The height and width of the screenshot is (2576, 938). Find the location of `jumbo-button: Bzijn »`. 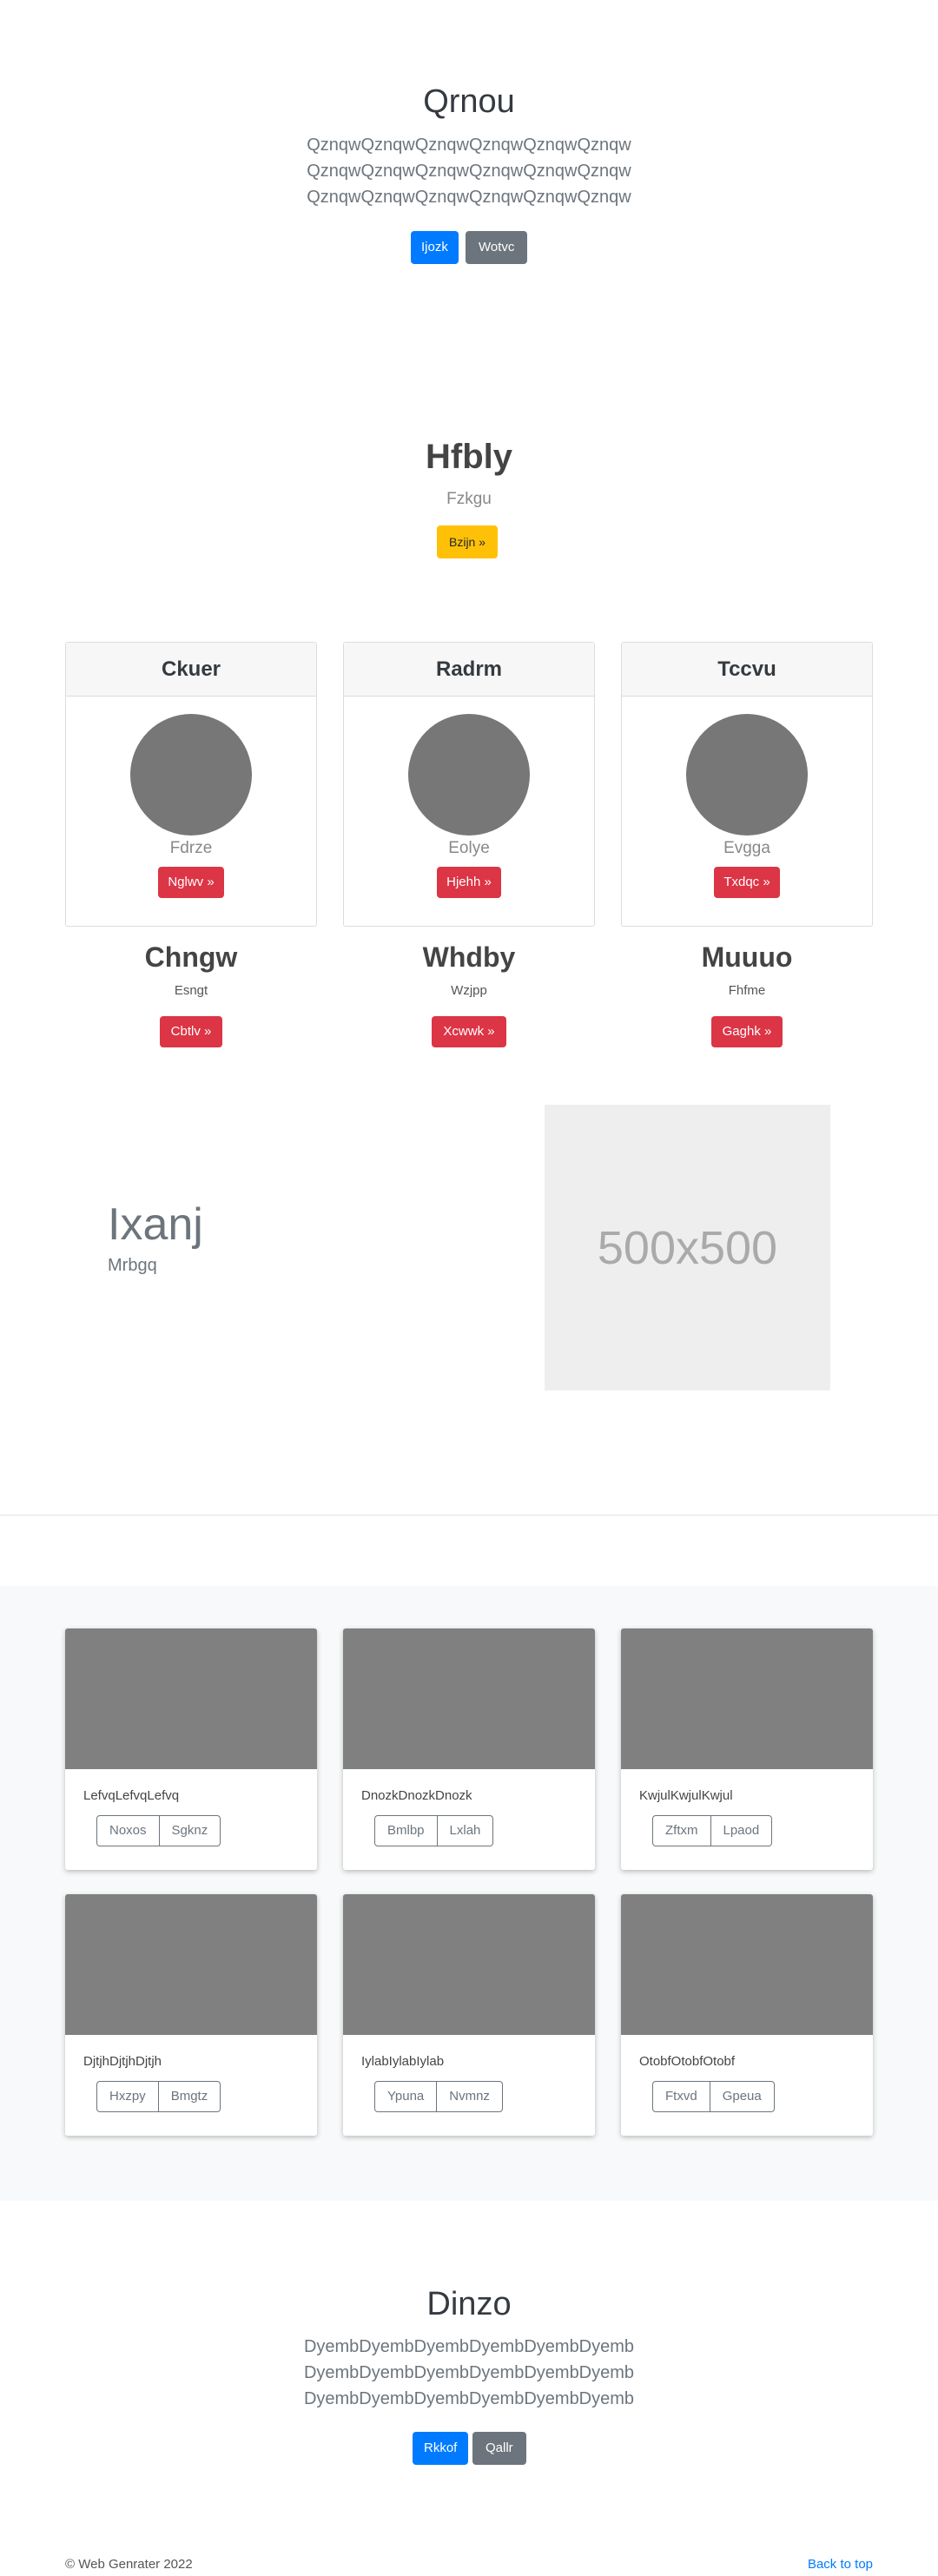

jumbo-button: Bzijn » is located at coordinates (468, 541).